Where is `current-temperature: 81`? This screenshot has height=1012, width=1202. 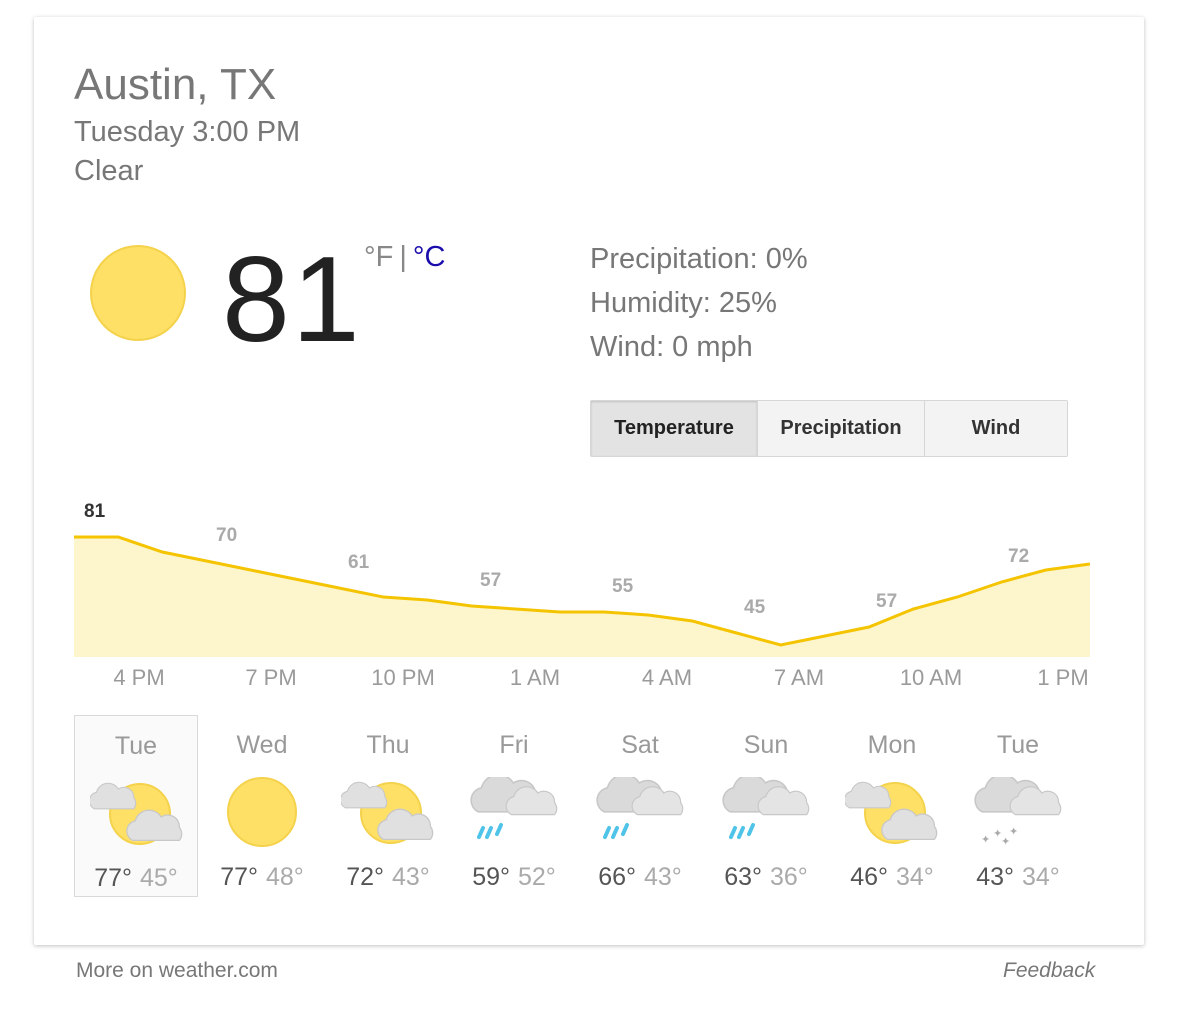
current-temperature: 81 is located at coordinates (292, 299).